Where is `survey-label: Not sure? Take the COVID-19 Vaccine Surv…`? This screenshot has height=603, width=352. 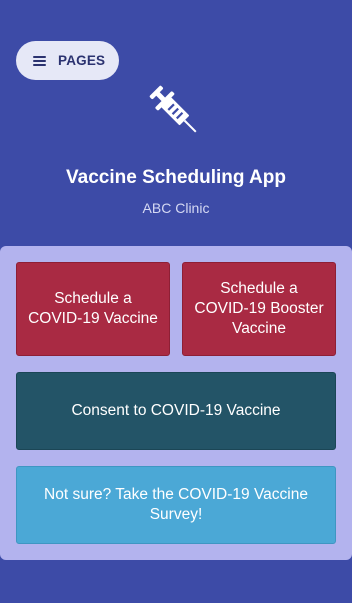
survey-label: Not sure? Take the COVID-19 Vaccine Surv… is located at coordinates (176, 504).